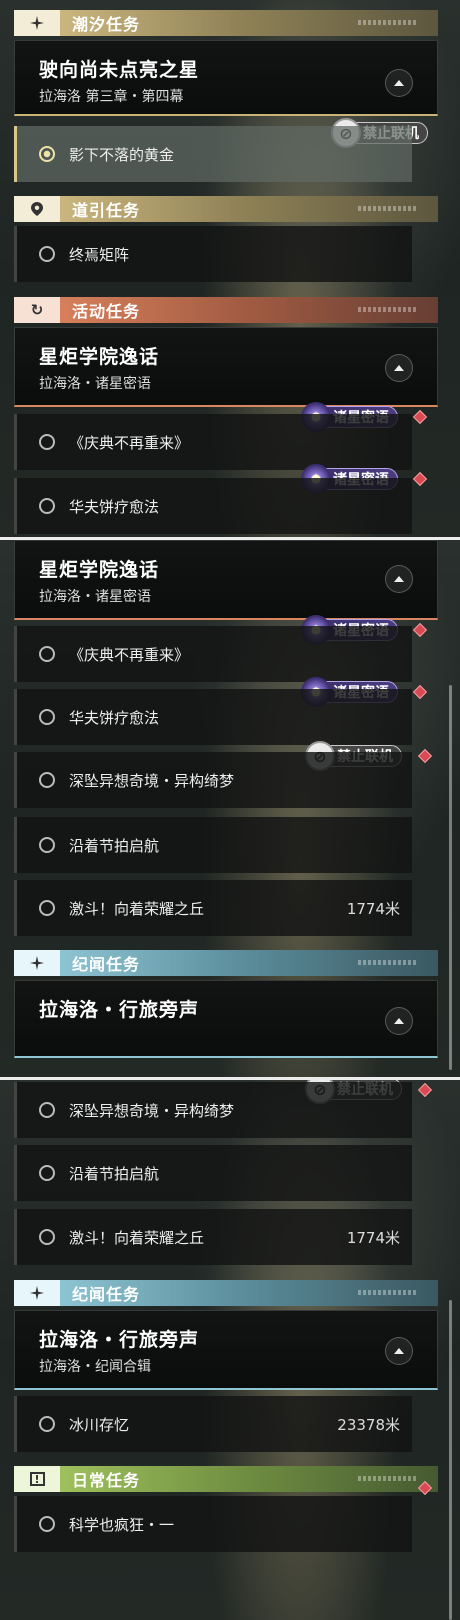  Describe the element at coordinates (106, 210) in the screenshot. I see `section-title: 道引任务` at that location.